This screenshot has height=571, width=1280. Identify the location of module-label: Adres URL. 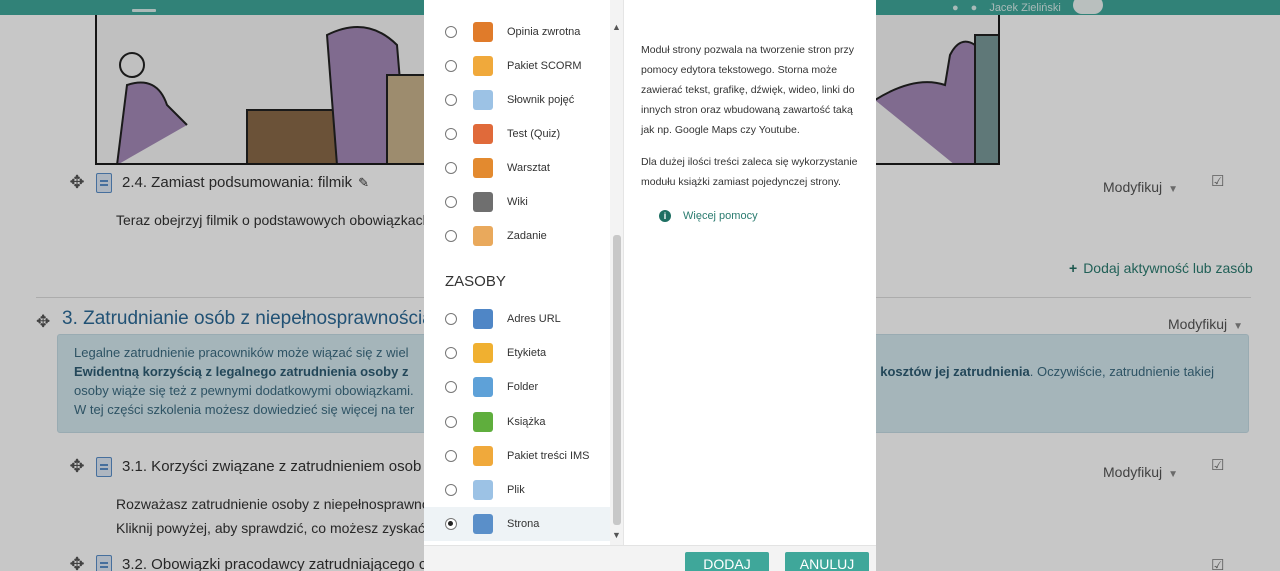
(534, 319).